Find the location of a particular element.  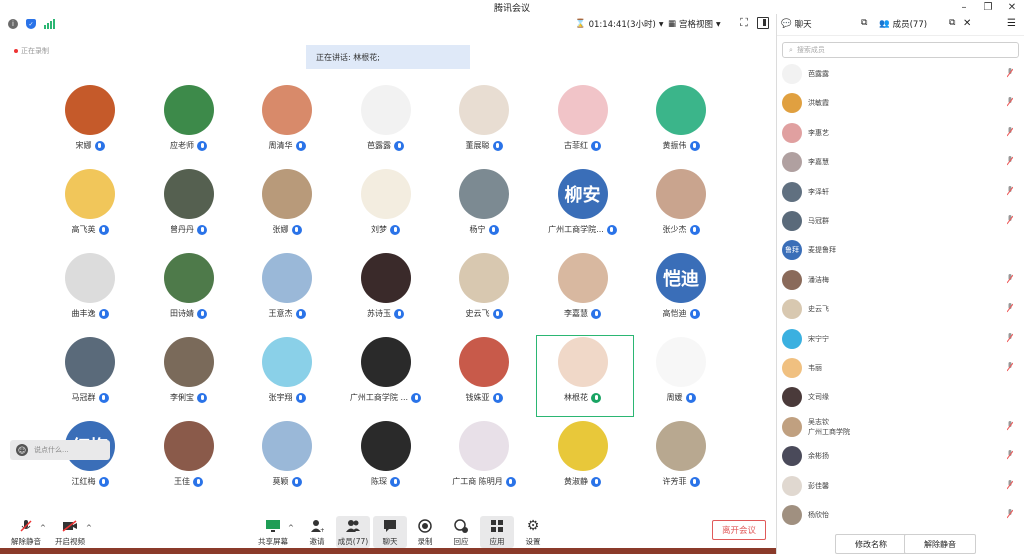

member-row: 潘洁梅 is located at coordinates (899, 280).